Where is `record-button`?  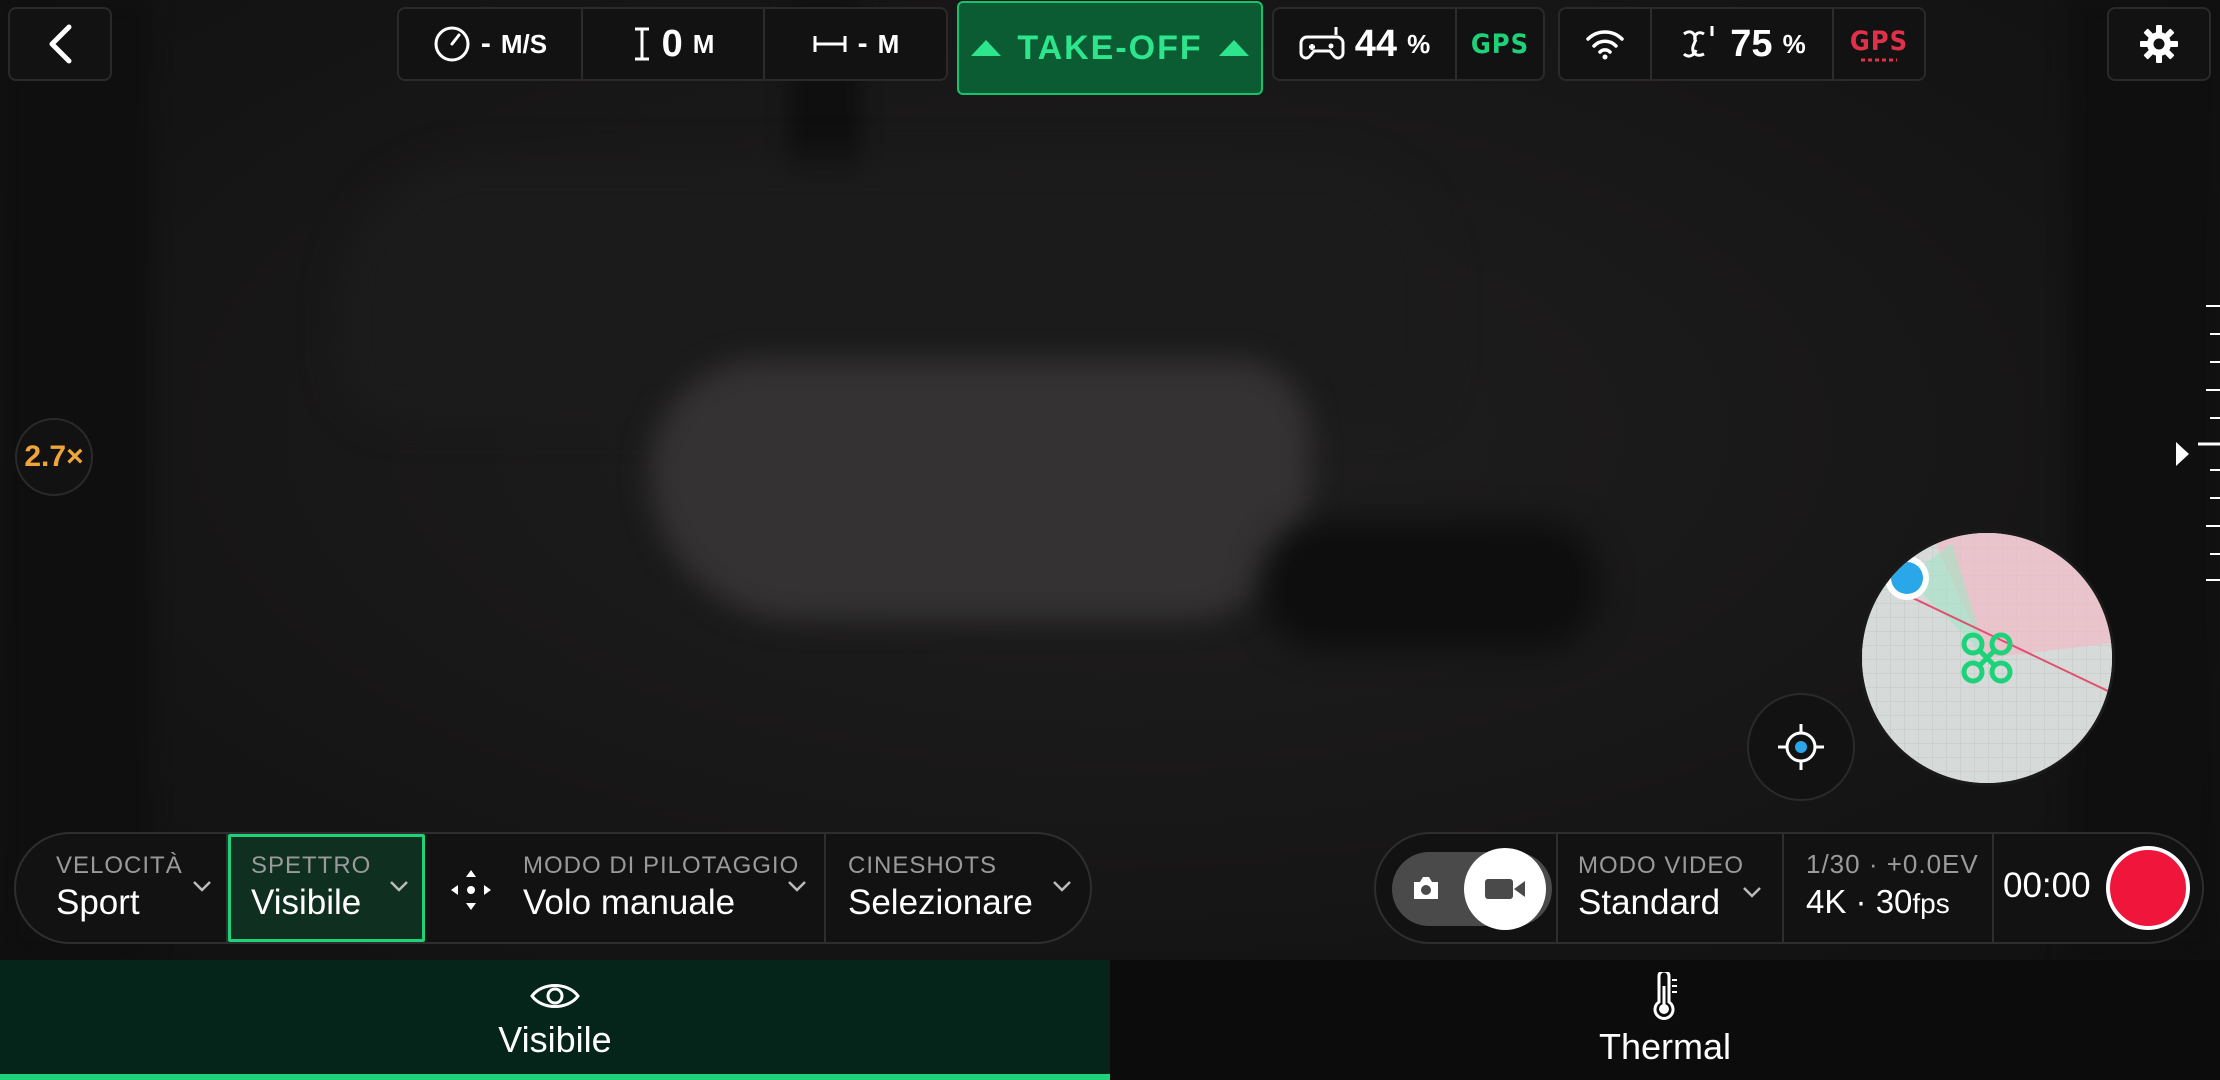
record-button is located at coordinates (2148, 888).